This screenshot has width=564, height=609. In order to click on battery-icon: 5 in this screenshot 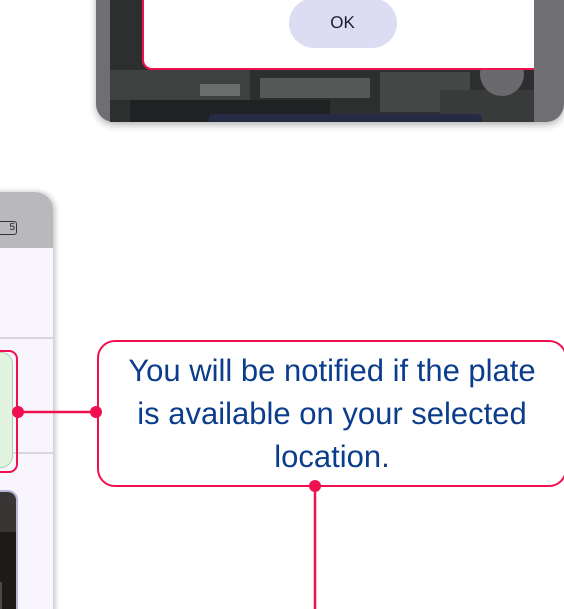, I will do `click(8, 228)`.